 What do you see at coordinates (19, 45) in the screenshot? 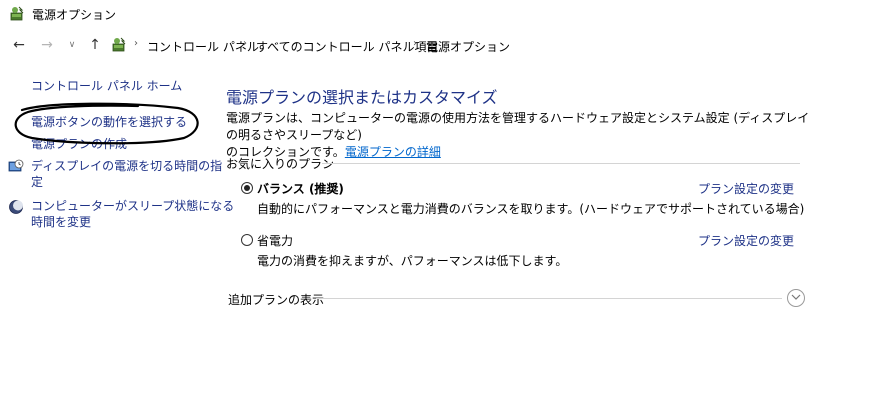
I see `back-arrow-icon: ←` at bounding box center [19, 45].